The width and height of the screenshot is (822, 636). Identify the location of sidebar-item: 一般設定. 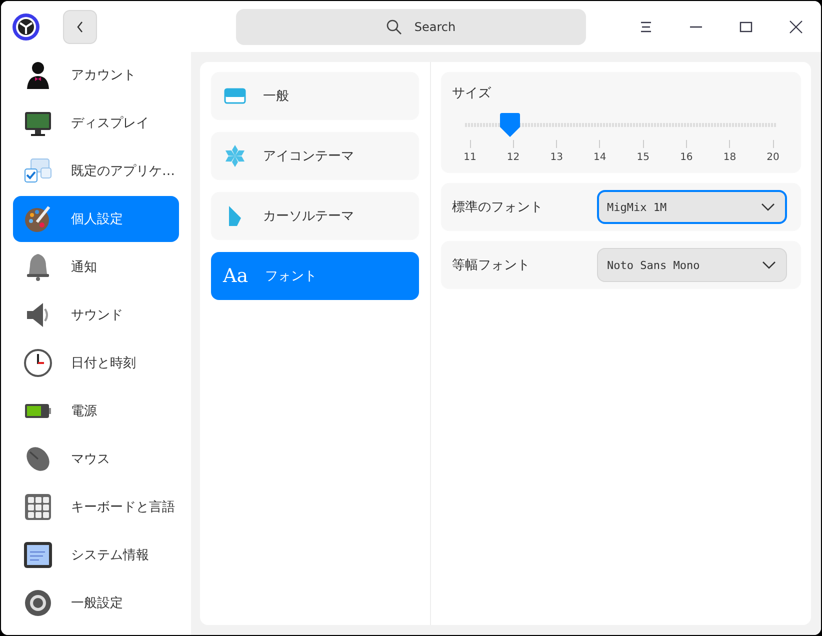
(96, 603).